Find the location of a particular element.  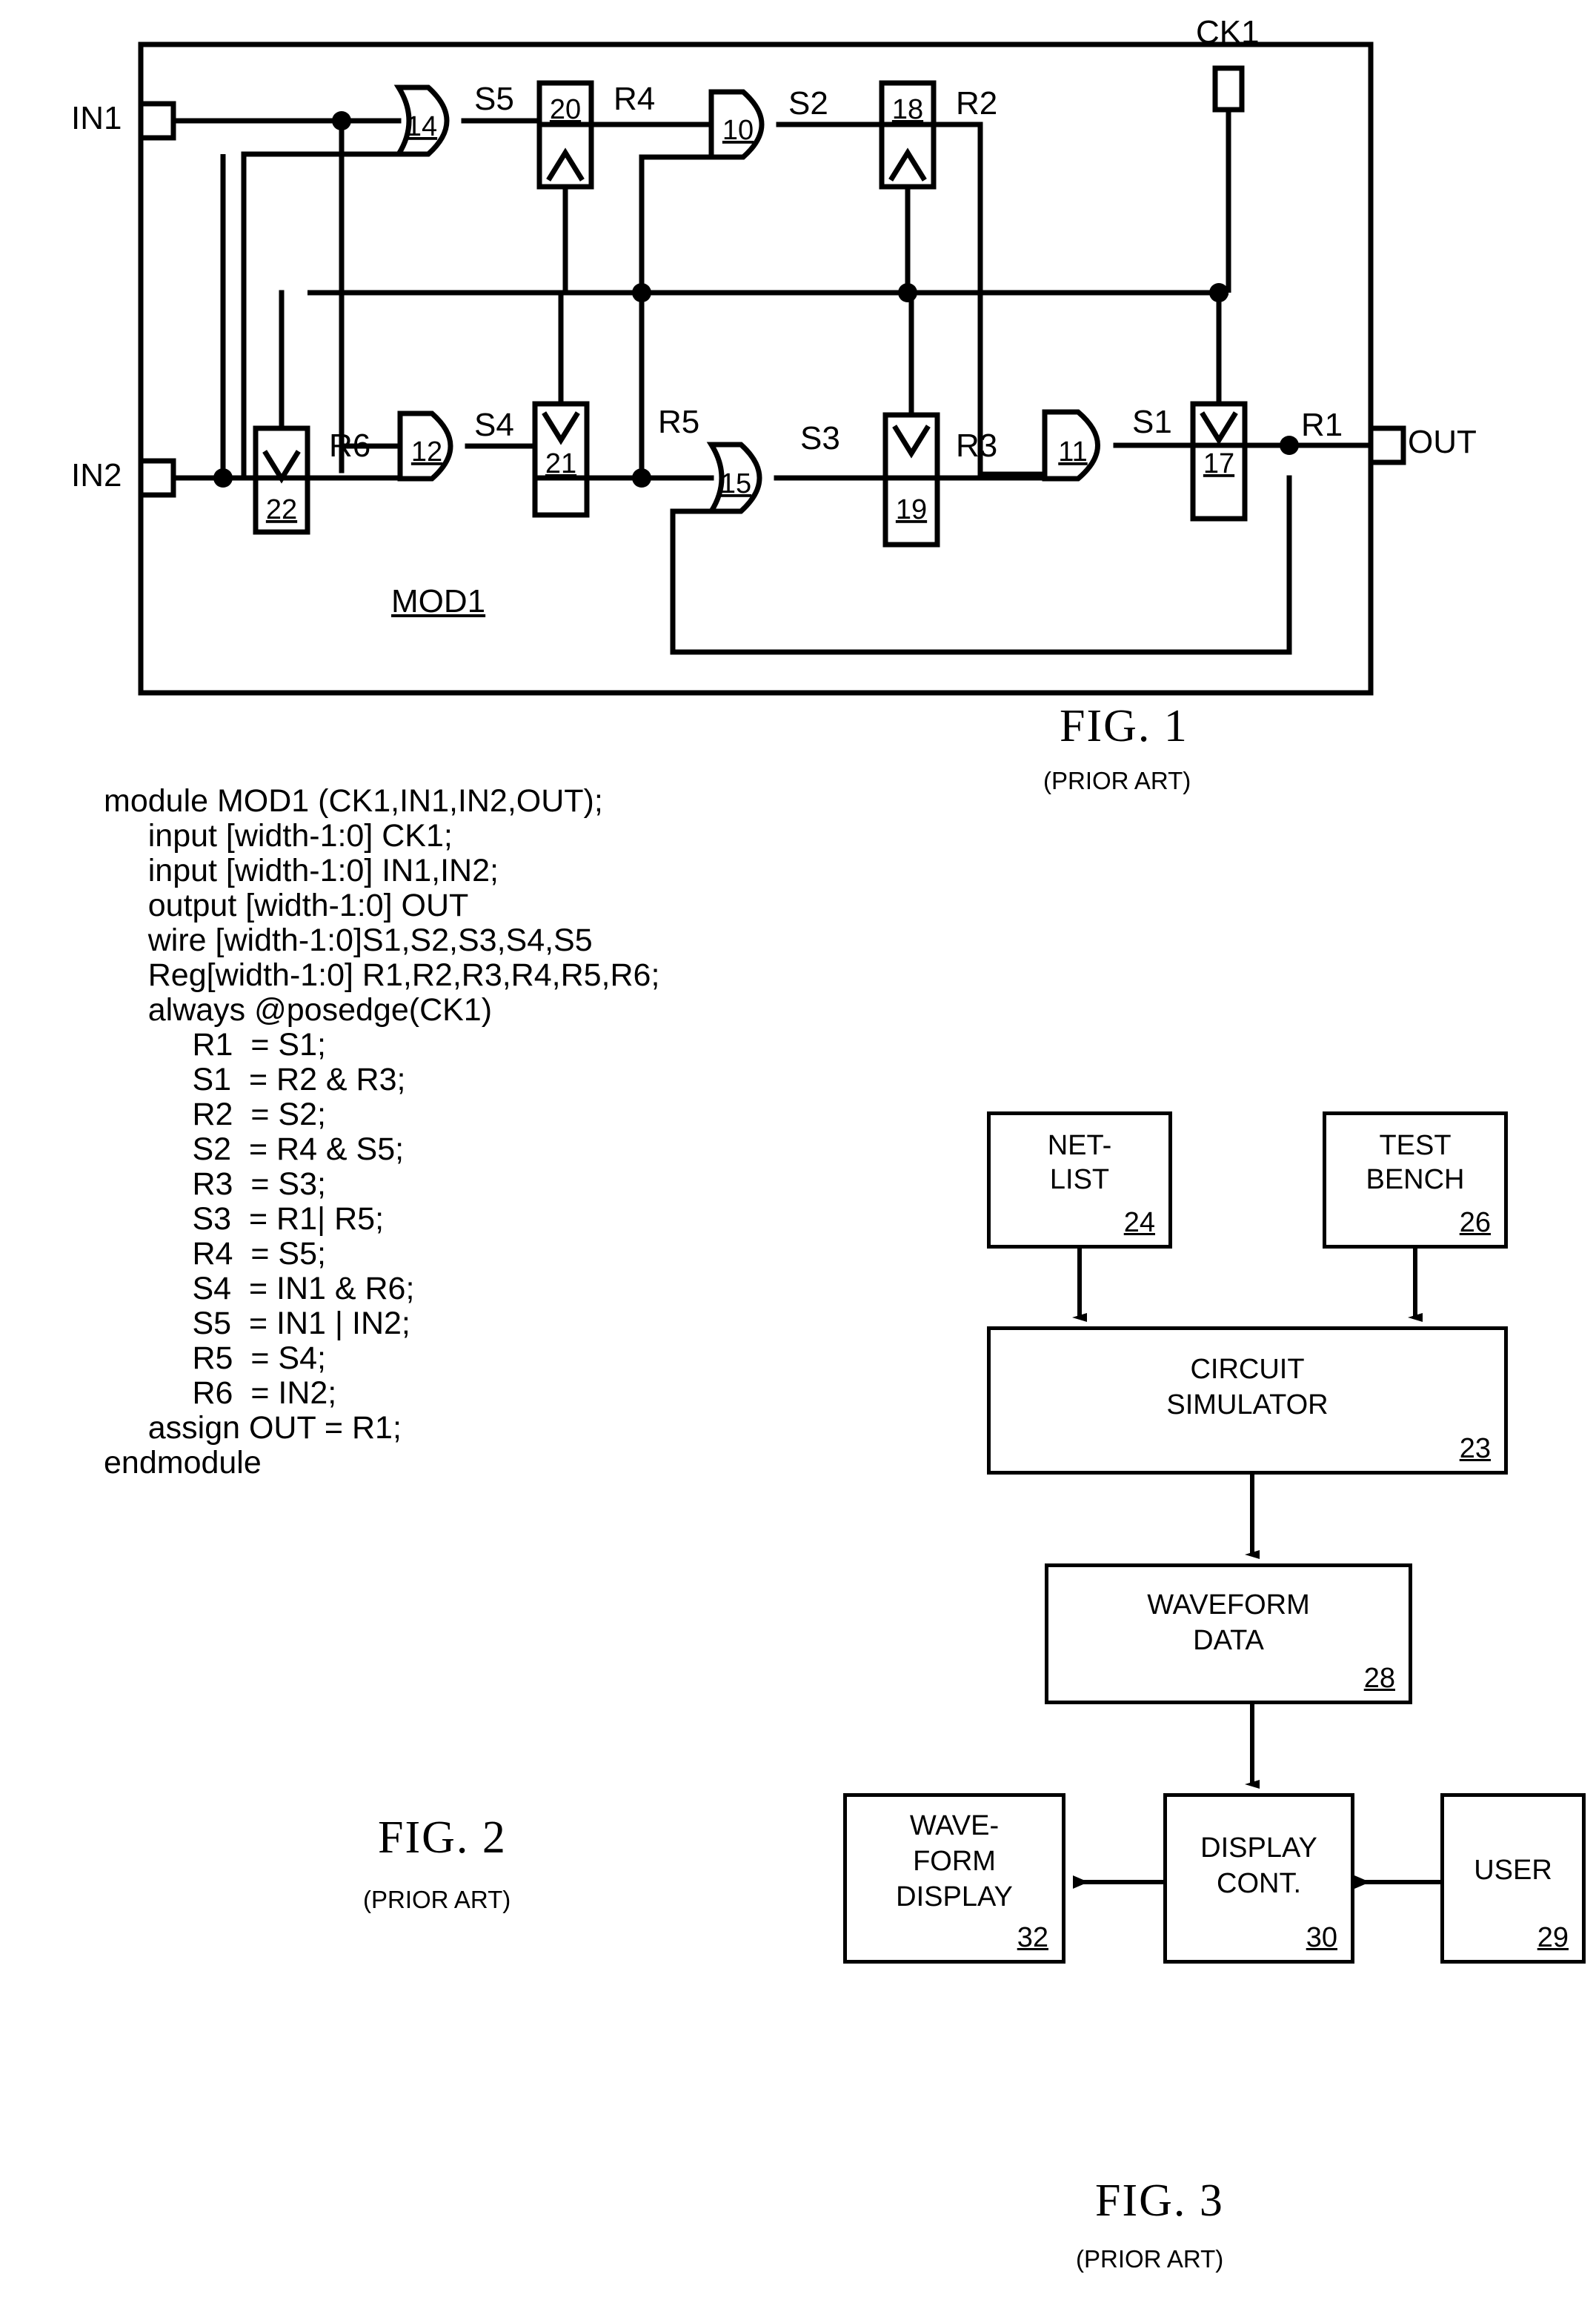

flow-box-waveform-data-line-2: DATA is located at coordinates (1228, 1640).